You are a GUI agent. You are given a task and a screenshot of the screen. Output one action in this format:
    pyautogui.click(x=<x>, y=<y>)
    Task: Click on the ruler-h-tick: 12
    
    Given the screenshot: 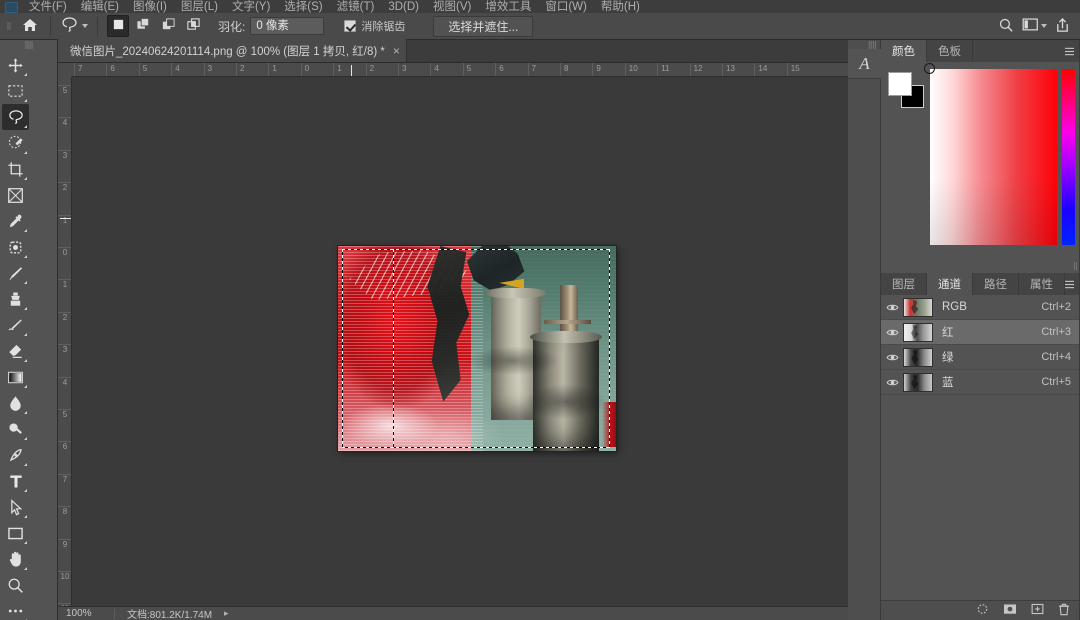 What is the action you would take?
    pyautogui.click(x=696, y=69)
    